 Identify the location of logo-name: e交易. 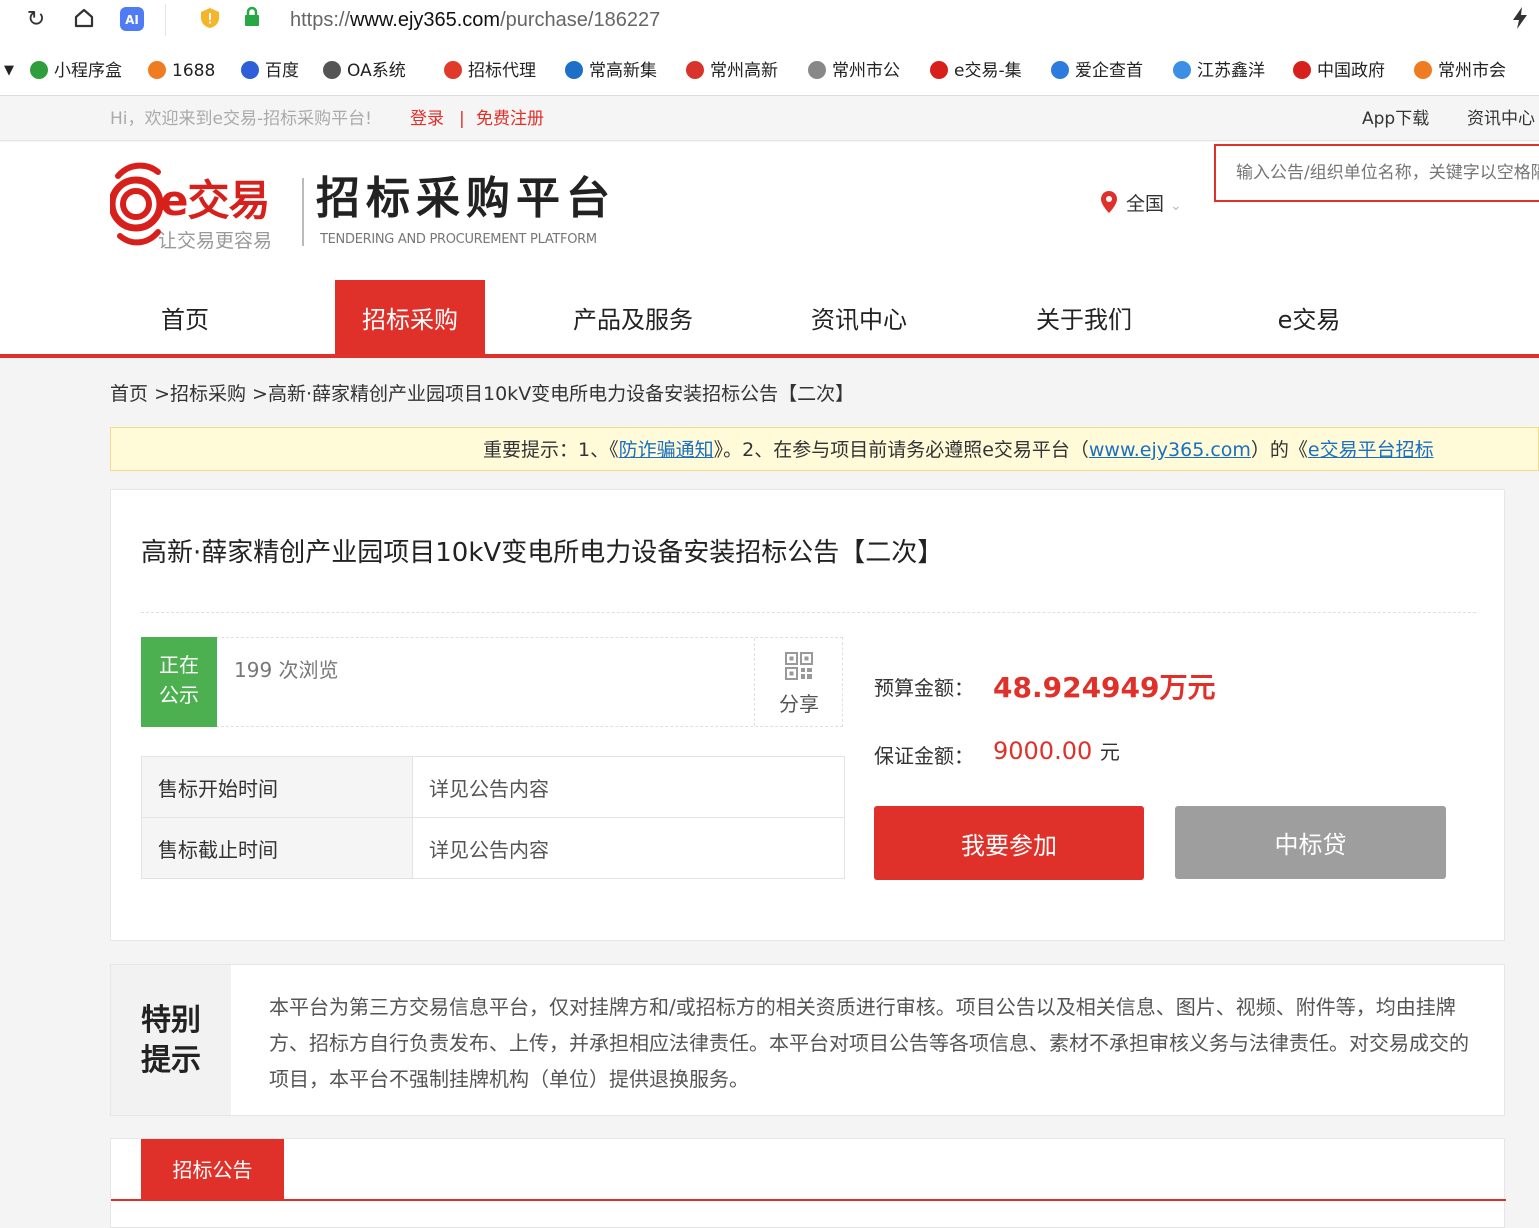
(215, 201).